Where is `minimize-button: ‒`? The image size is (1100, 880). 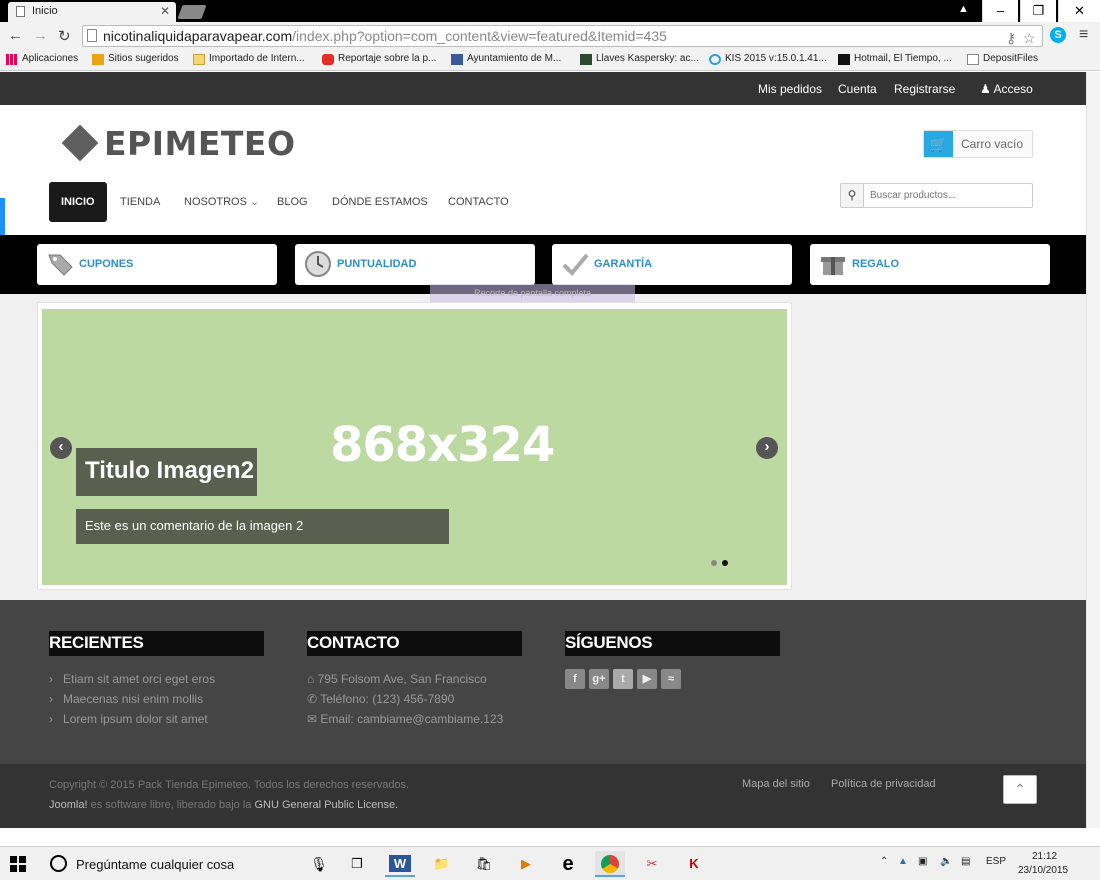 minimize-button: ‒ is located at coordinates (1000, 11).